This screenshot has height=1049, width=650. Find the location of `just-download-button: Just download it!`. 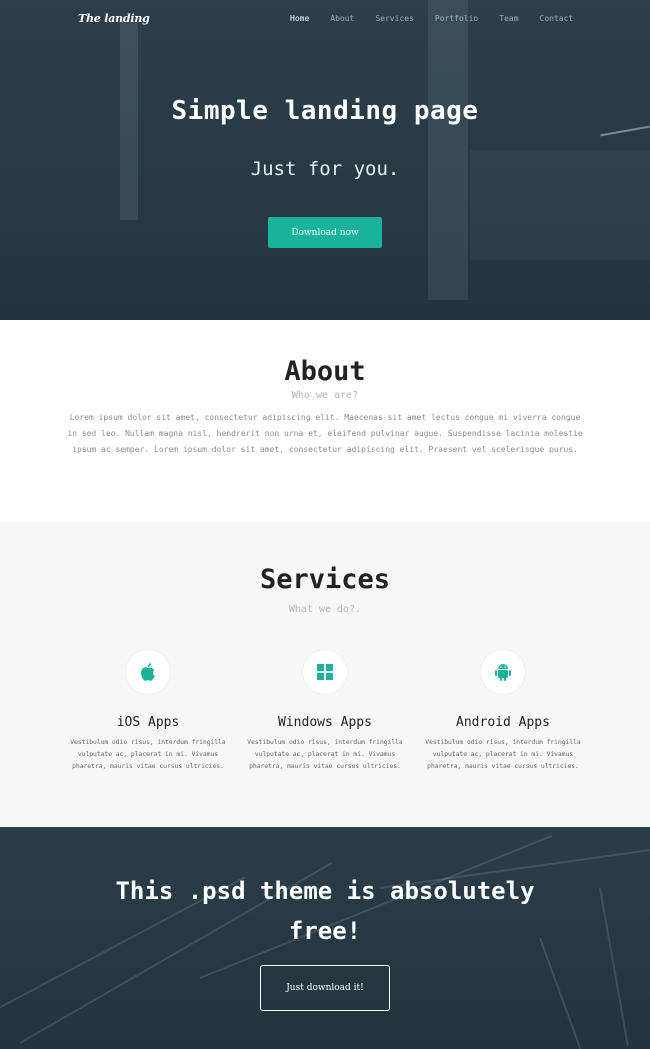

just-download-button: Just download it! is located at coordinates (325, 988).